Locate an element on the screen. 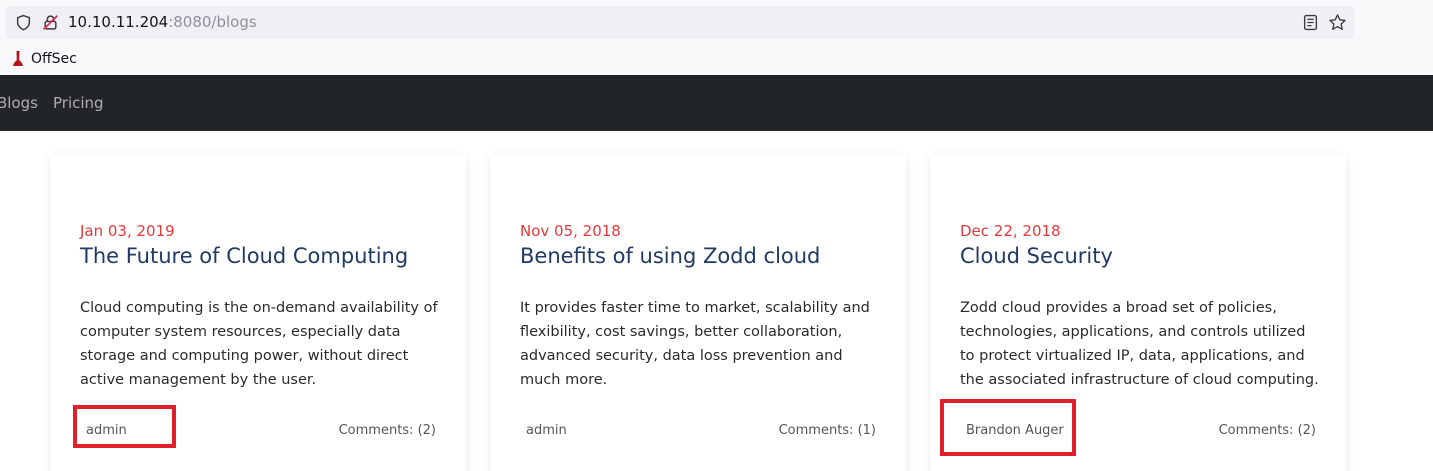 This screenshot has width=1433, height=471. bookmark-offsec: OffSec is located at coordinates (43, 59).